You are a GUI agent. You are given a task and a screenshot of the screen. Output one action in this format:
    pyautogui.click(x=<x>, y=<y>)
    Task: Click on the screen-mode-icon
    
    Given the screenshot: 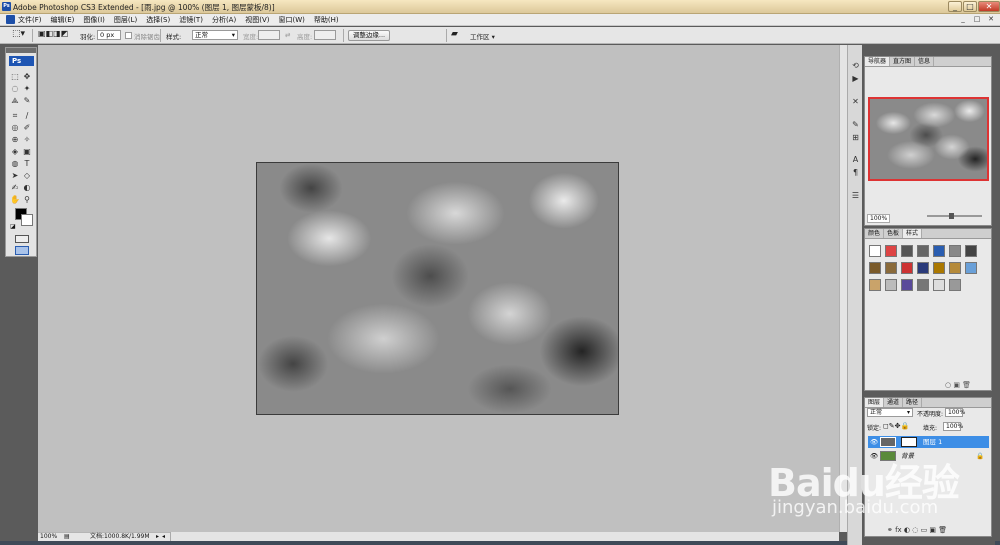 What is the action you would take?
    pyautogui.click(x=22, y=250)
    